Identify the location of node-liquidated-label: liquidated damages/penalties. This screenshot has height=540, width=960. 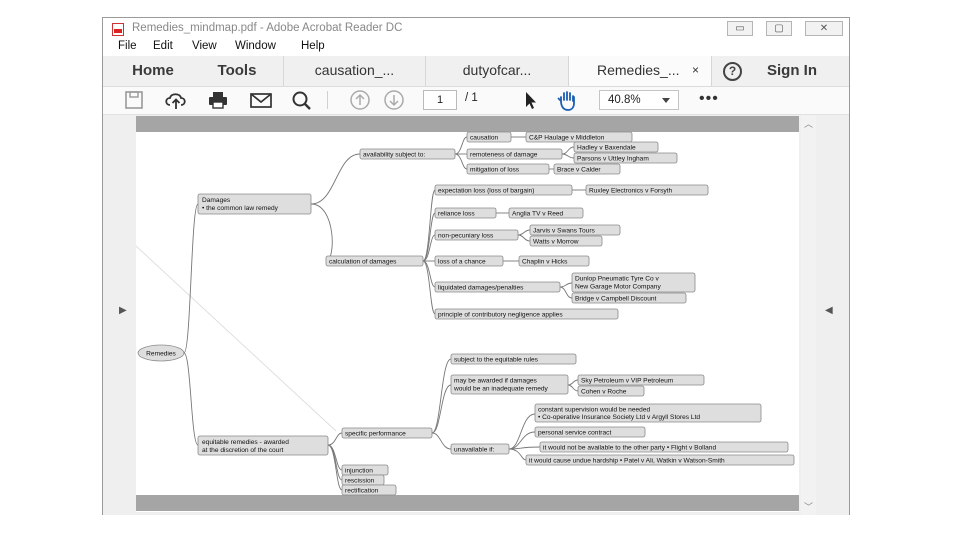
(481, 288).